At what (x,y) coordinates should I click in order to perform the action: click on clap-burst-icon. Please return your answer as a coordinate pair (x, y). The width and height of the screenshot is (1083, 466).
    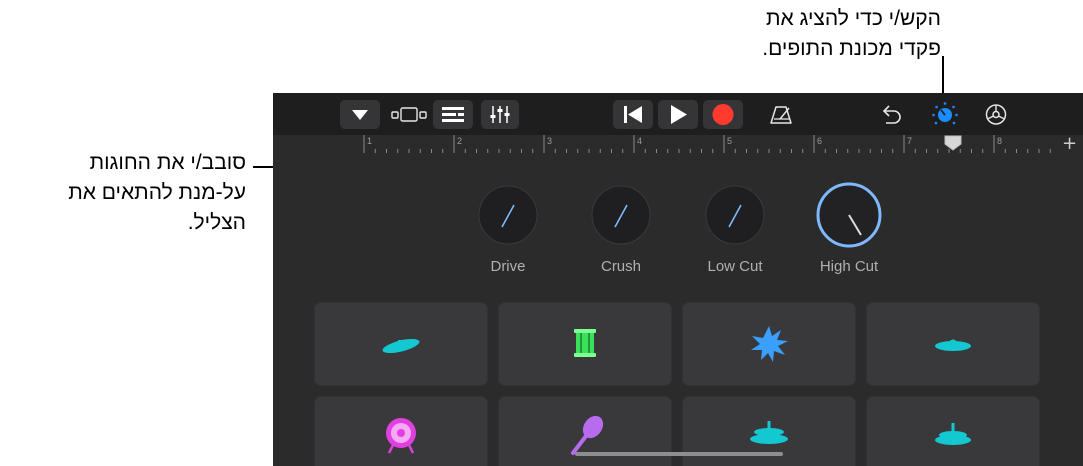
    Looking at the image, I should click on (769, 344).